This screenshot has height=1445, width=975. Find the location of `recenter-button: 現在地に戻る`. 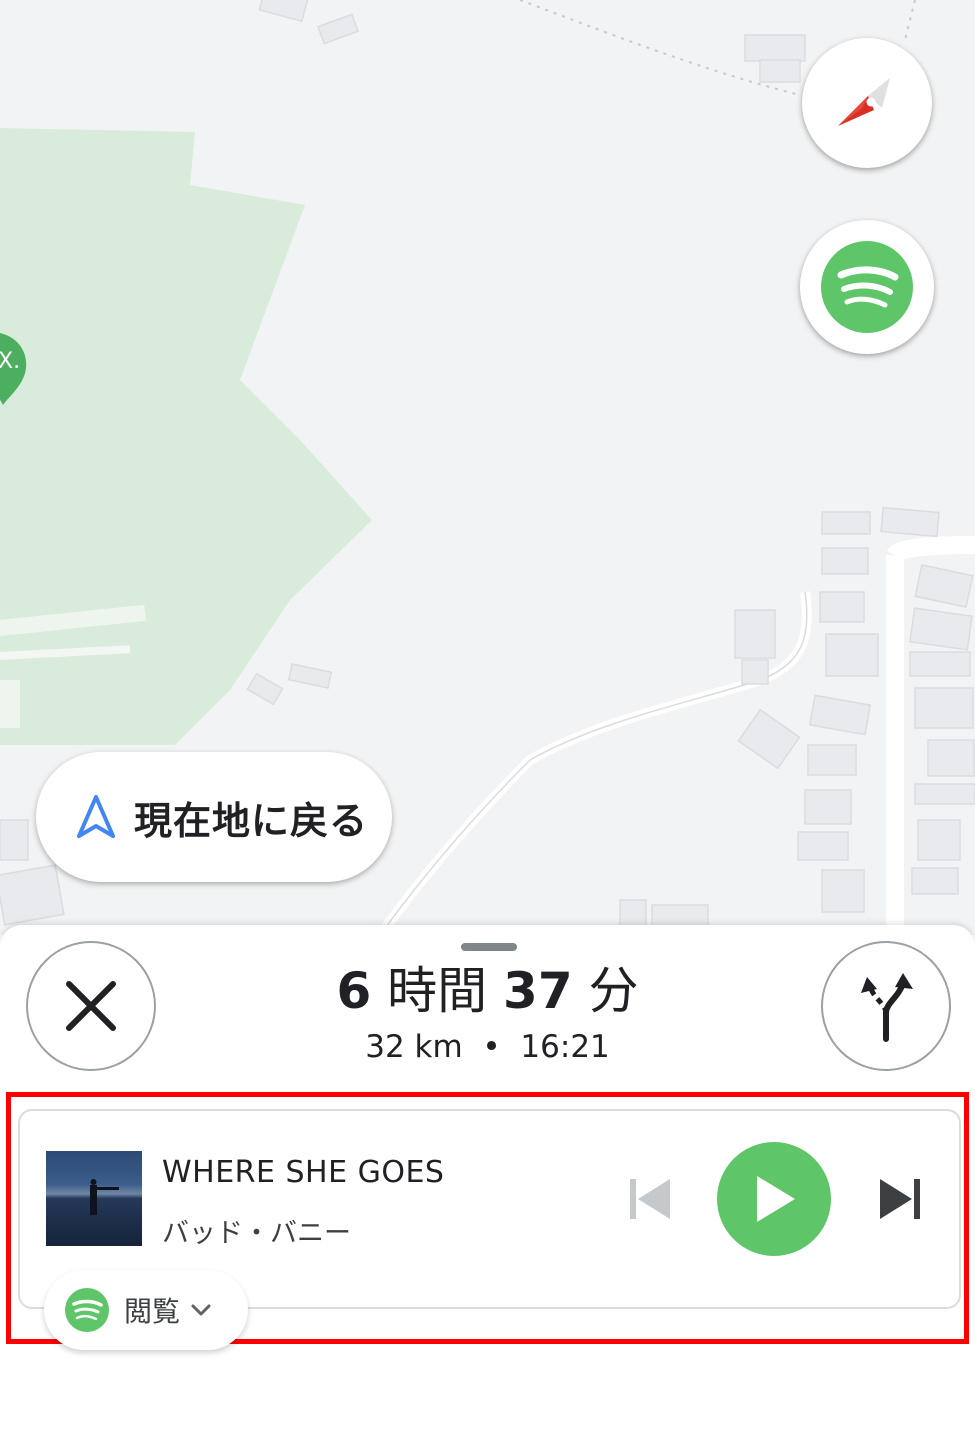

recenter-button: 現在地に戻る is located at coordinates (214, 817).